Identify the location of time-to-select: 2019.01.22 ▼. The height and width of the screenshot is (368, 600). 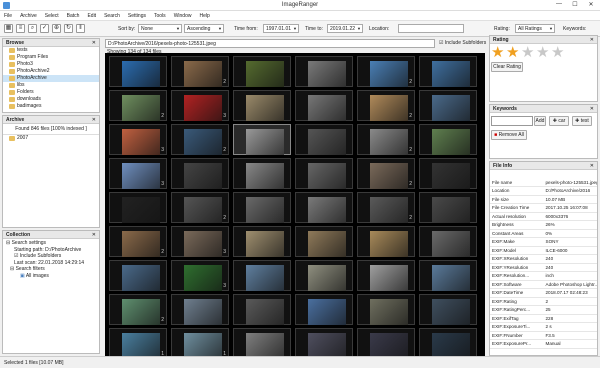
(345, 28).